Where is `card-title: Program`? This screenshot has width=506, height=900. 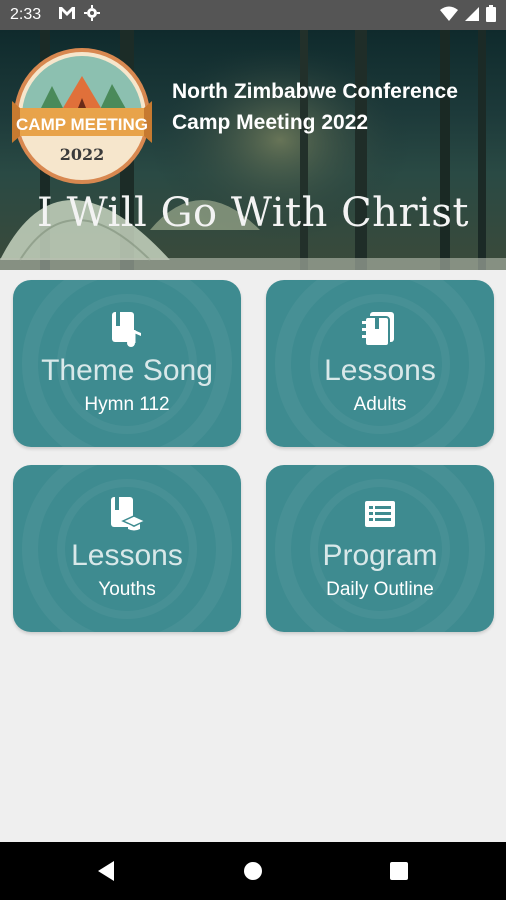 card-title: Program is located at coordinates (380, 555).